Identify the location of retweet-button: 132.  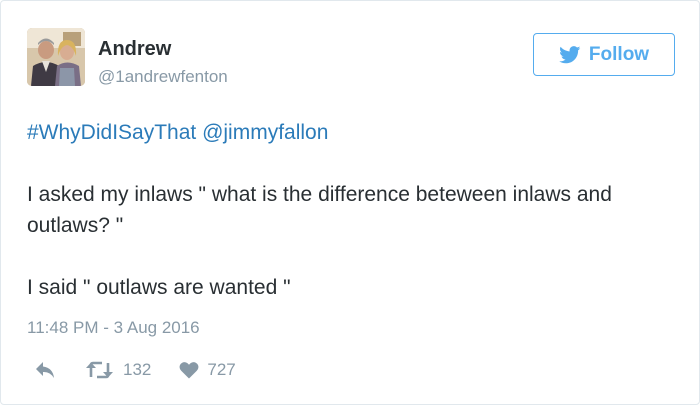
(118, 370).